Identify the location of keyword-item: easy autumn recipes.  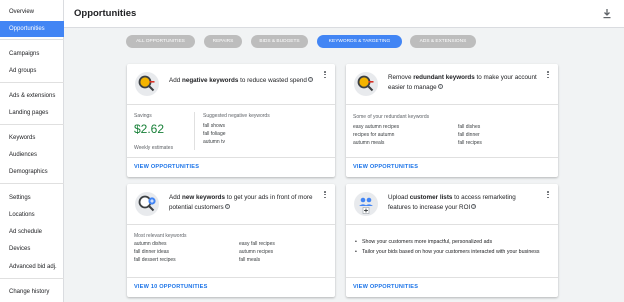
(376, 127).